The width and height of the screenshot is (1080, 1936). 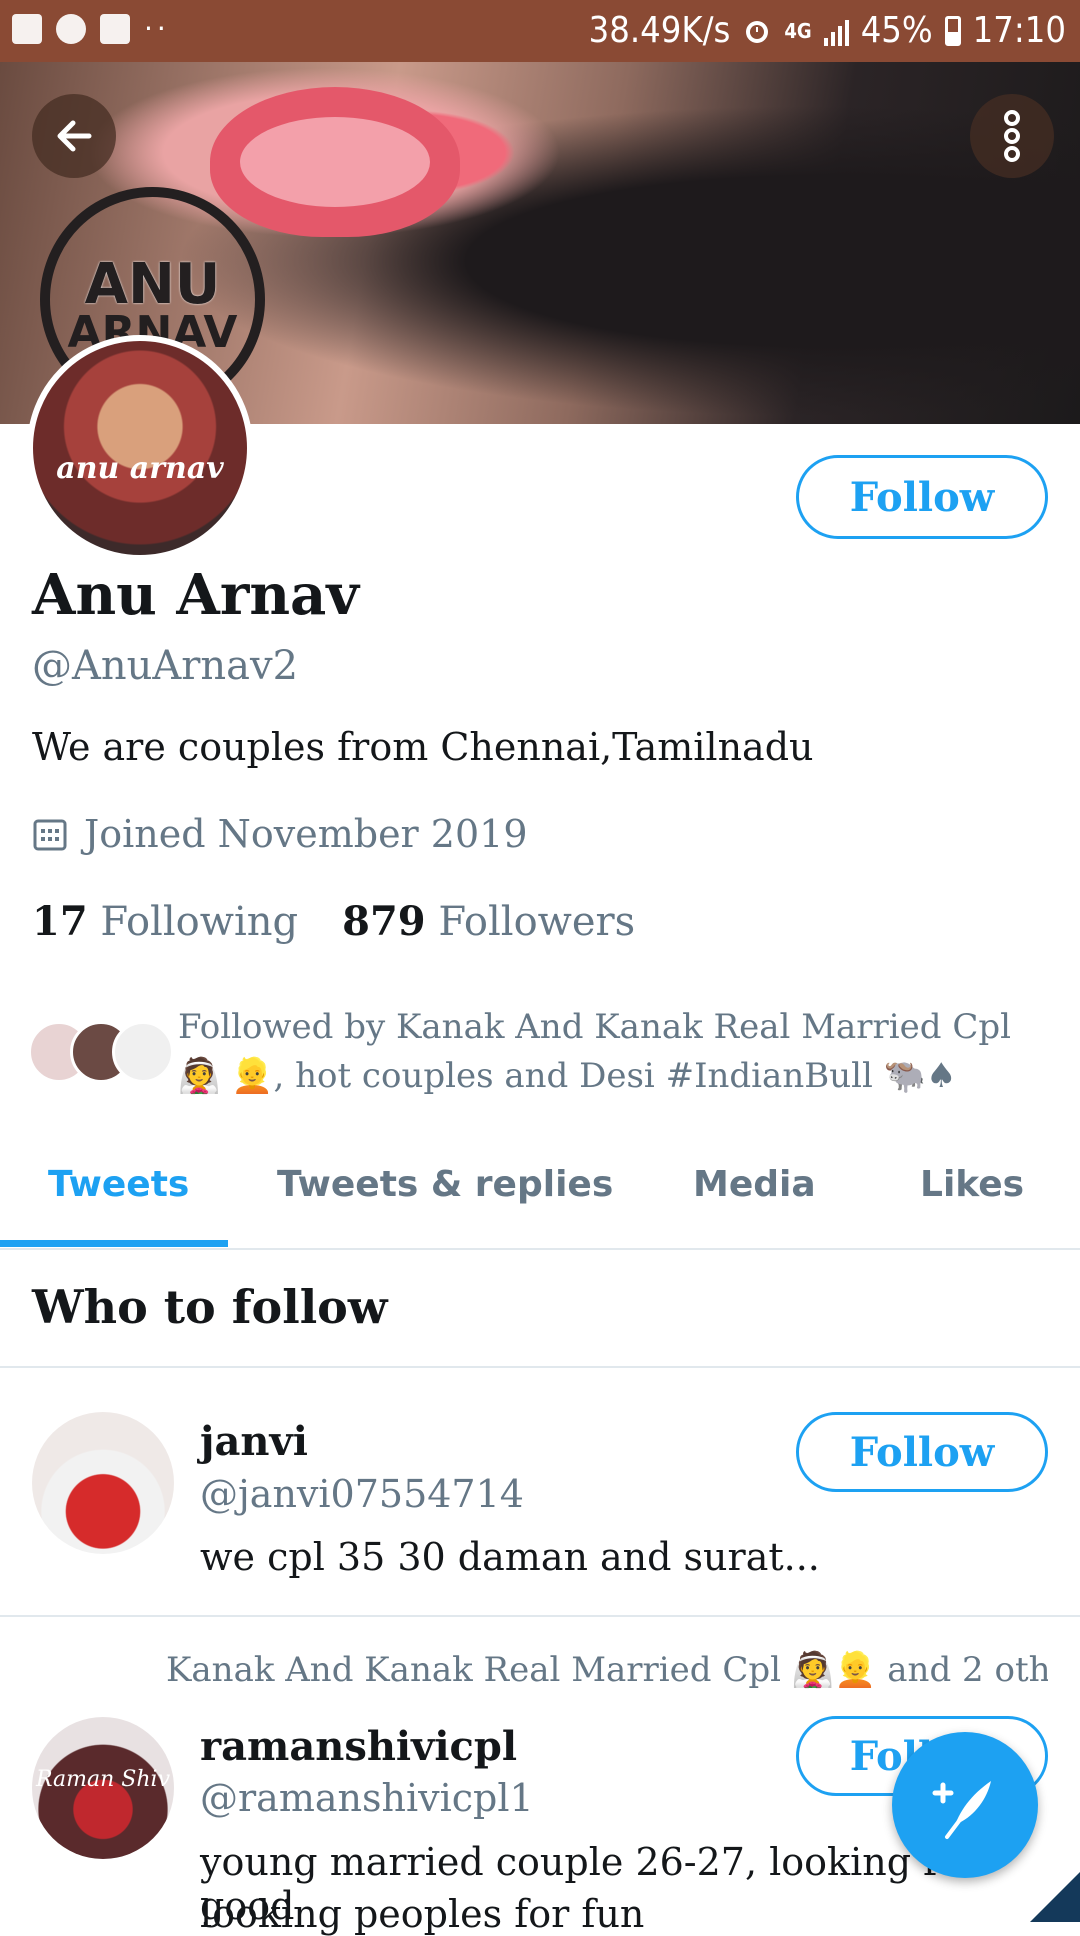 I want to click on active-tab-indicator, so click(x=114, y=1243).